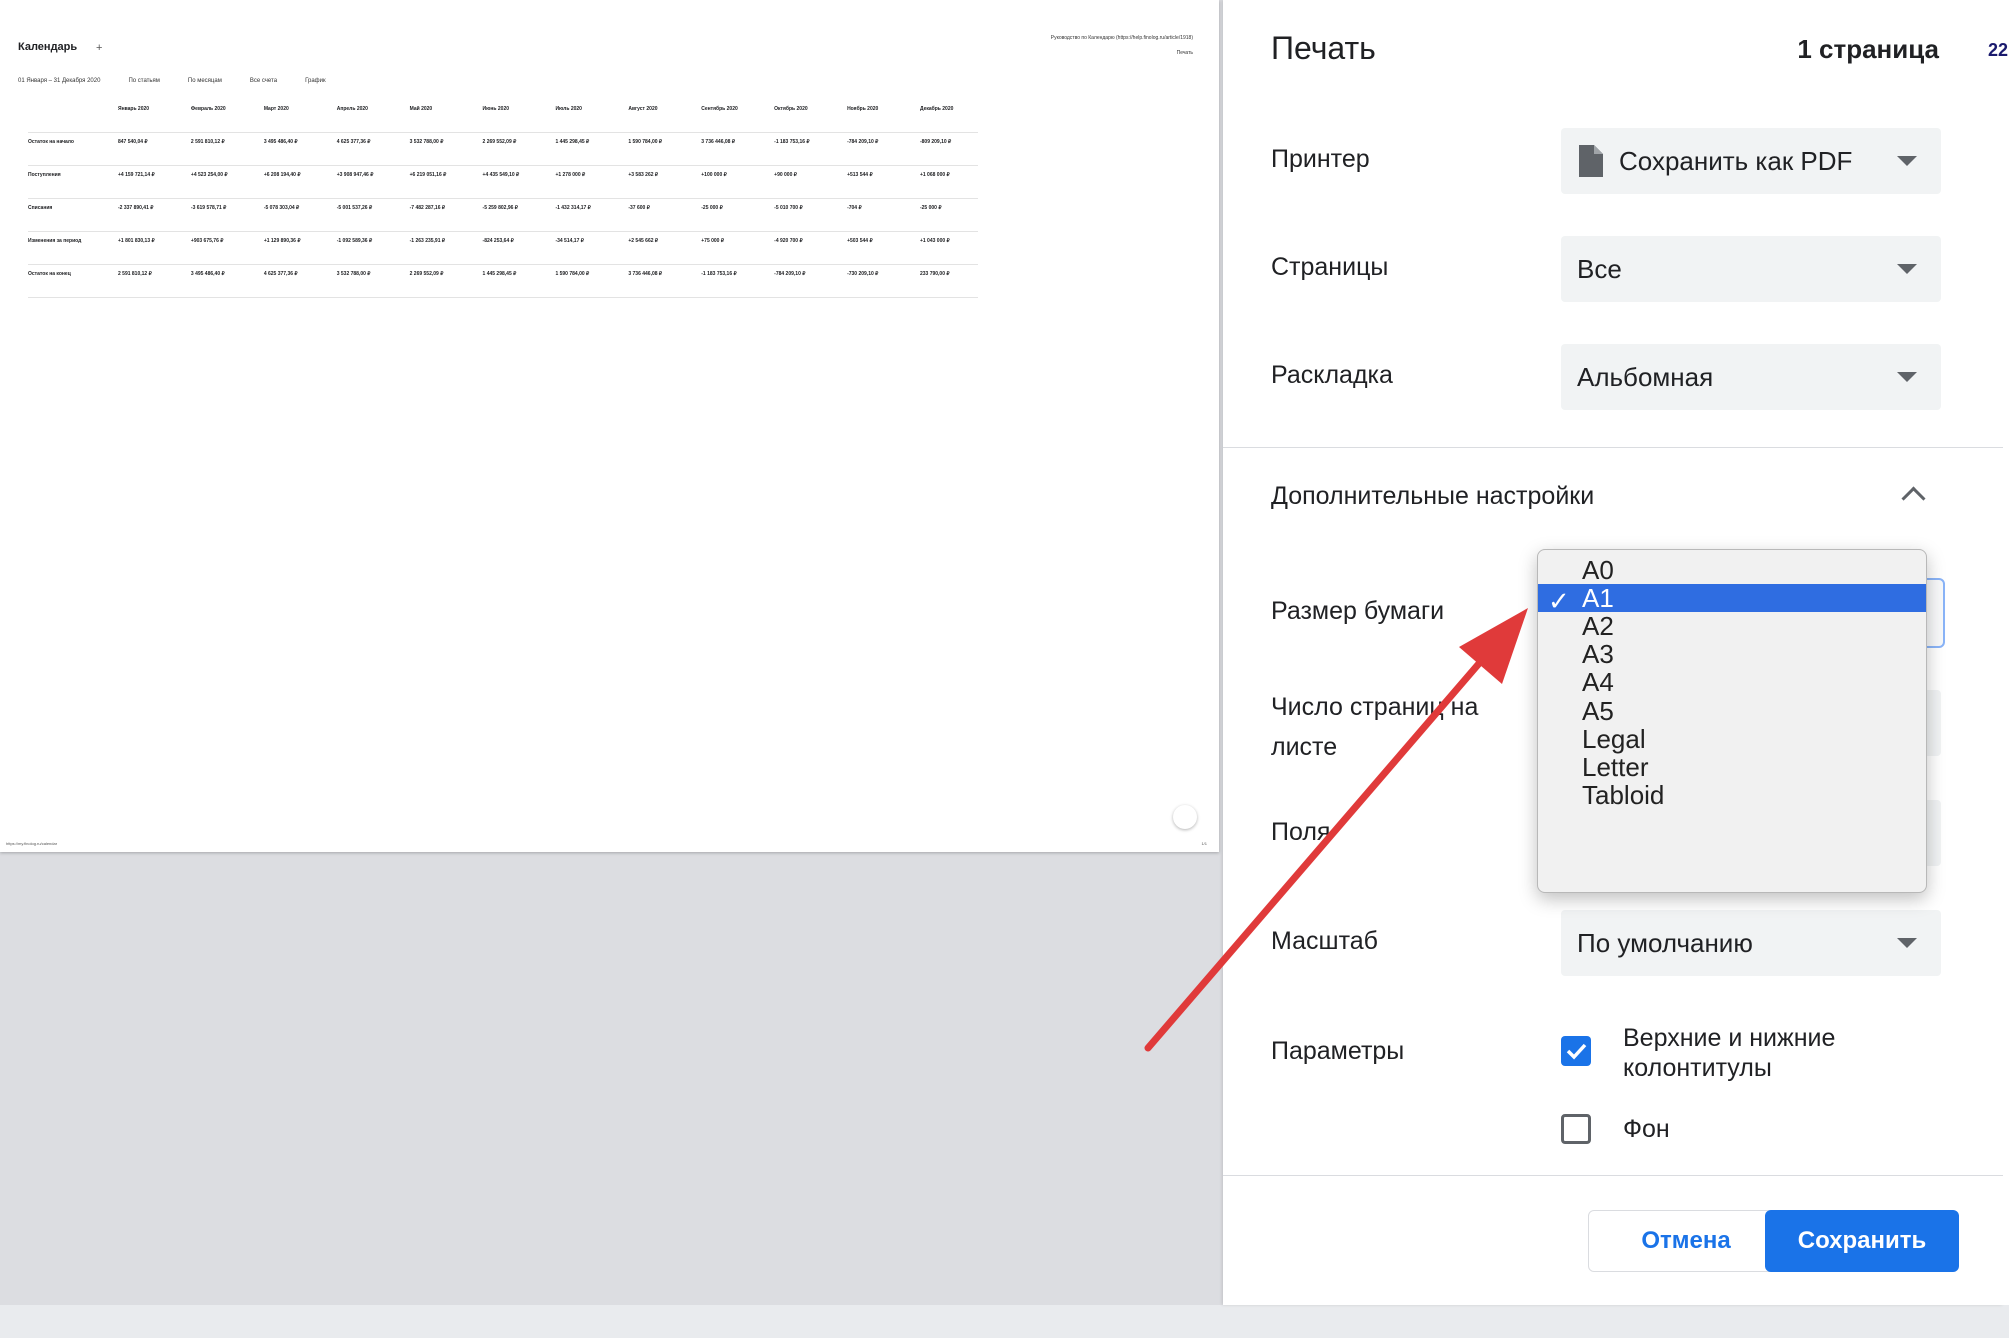  What do you see at coordinates (1184, 53) in the screenshot?
I see `preview-print-label: Печать` at bounding box center [1184, 53].